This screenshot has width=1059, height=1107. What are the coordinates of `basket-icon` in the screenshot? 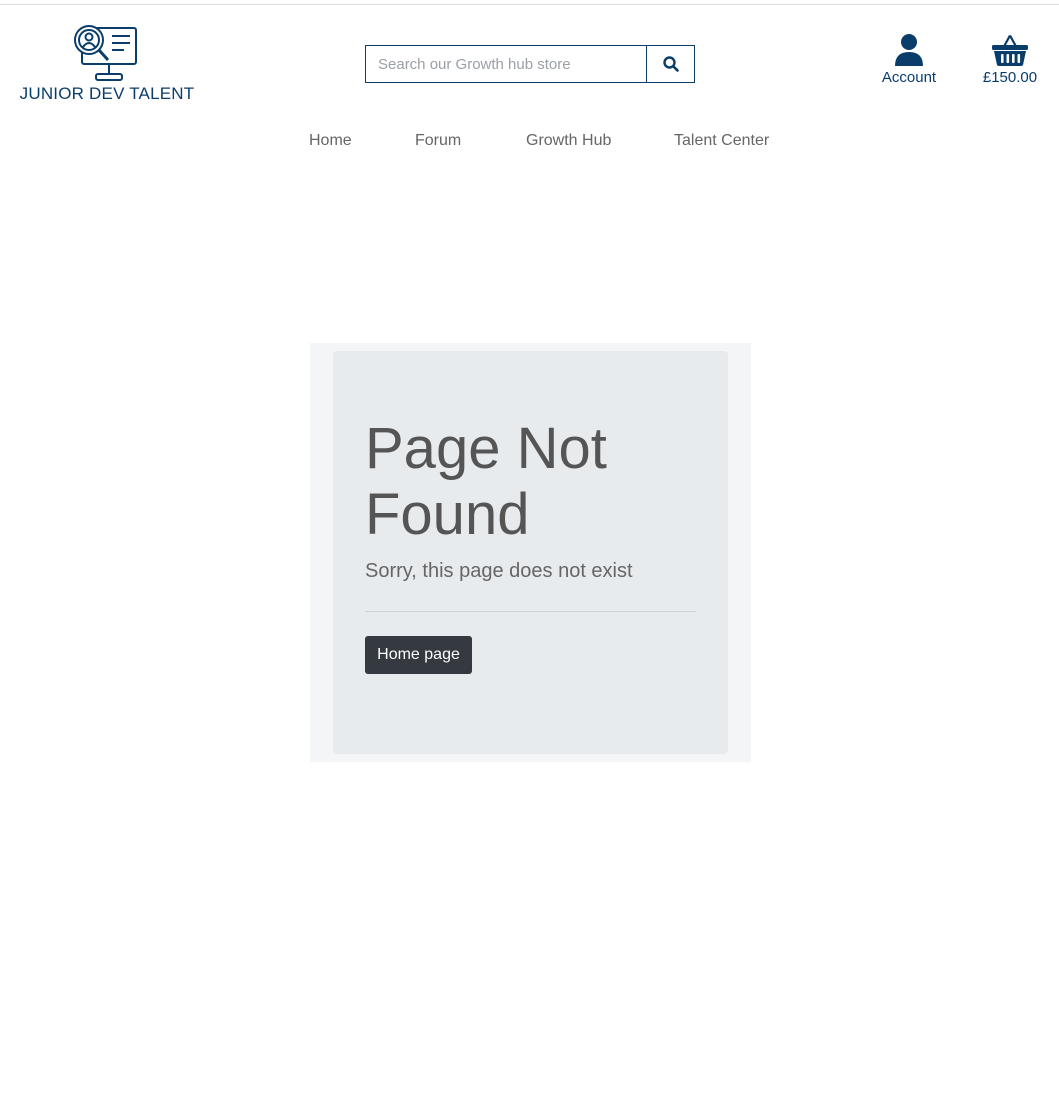 It's located at (1010, 50).